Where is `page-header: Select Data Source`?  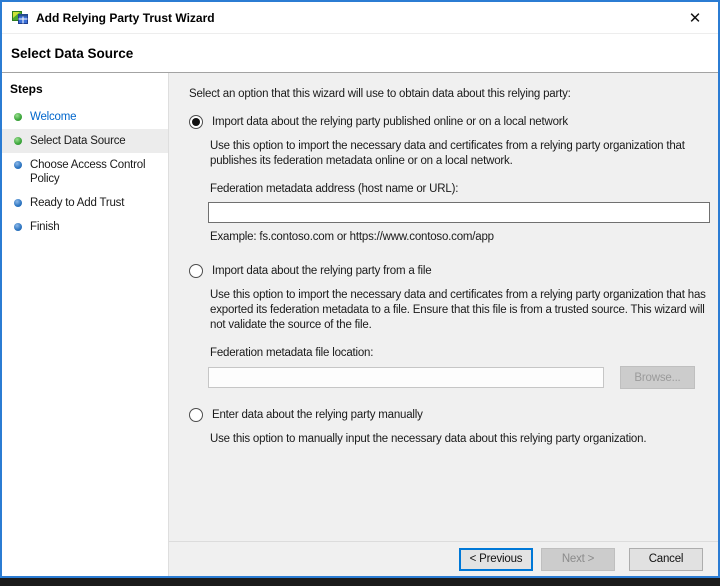
page-header: Select Data Source is located at coordinates (360, 53).